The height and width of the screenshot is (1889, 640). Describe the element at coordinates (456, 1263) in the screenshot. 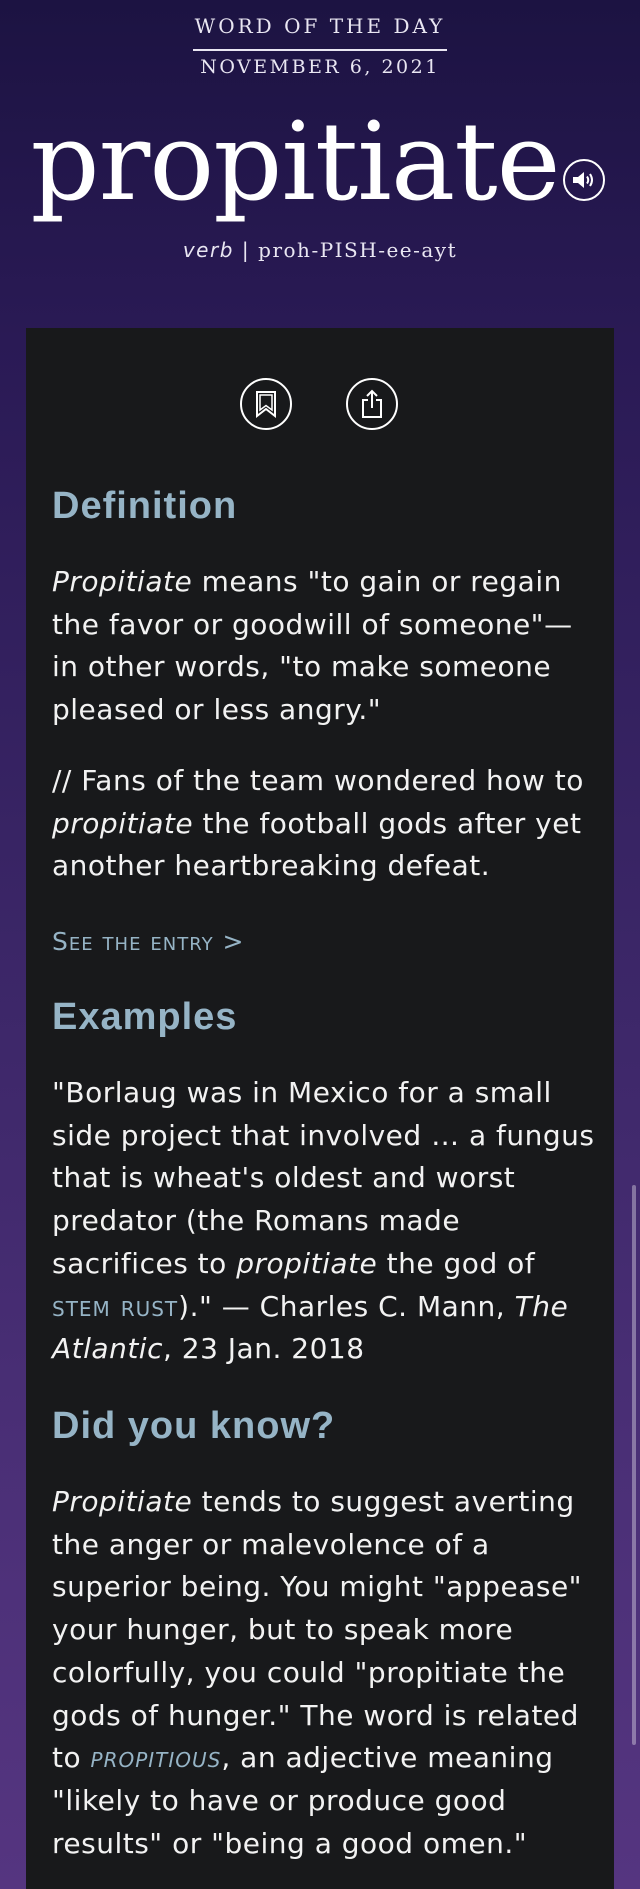

I see `quote-part-2: the god of` at that location.